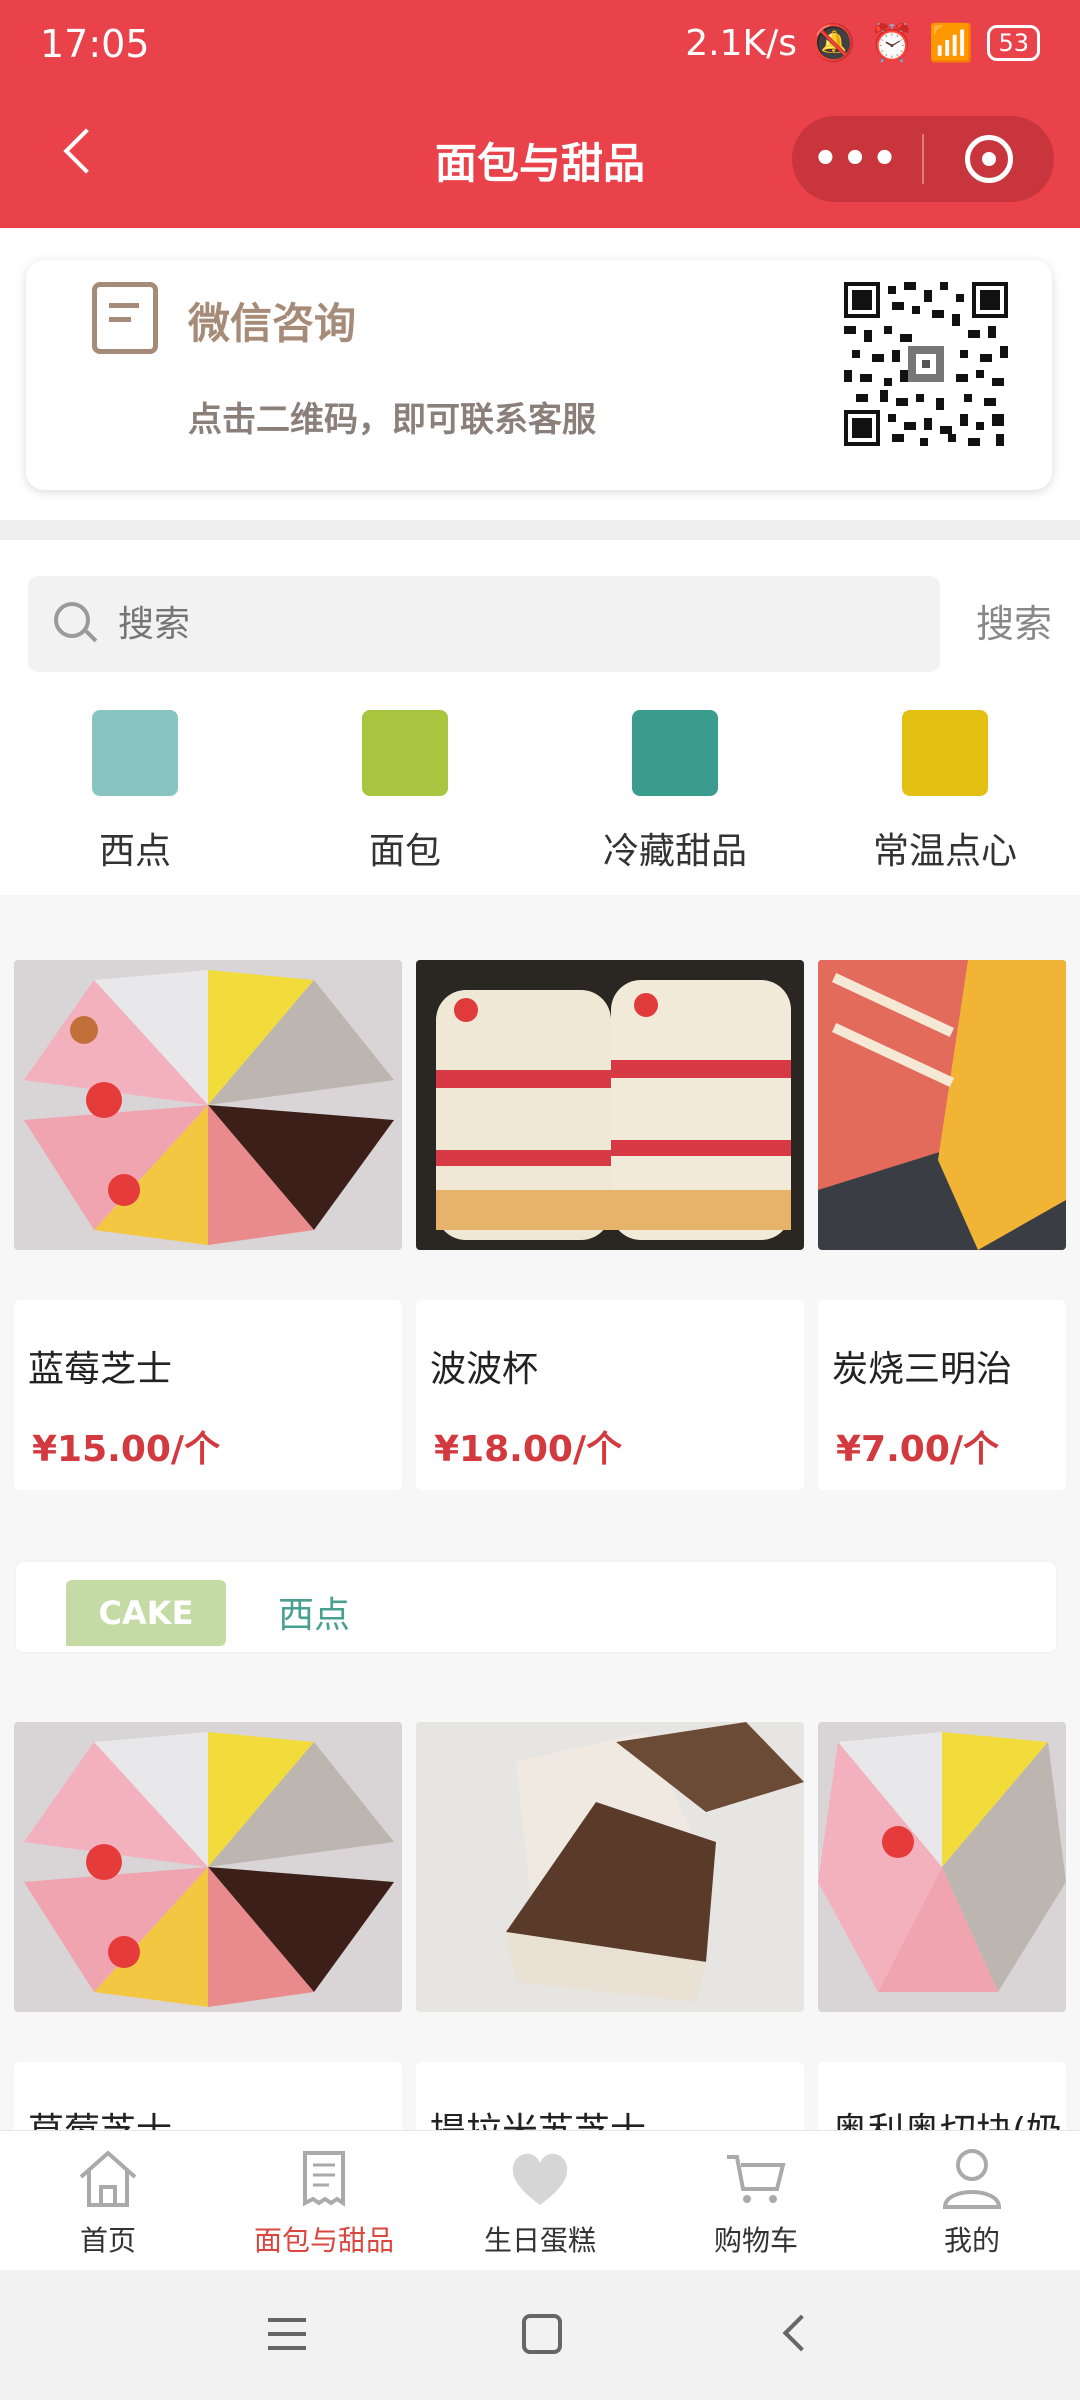  I want to click on section-header: CAKE 西点, so click(536, 1607).